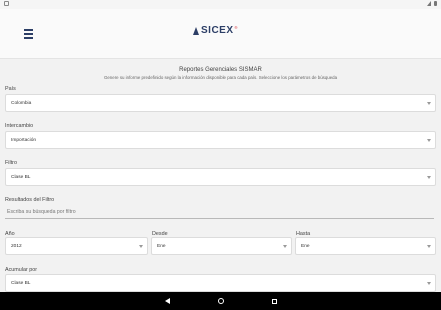 This screenshot has width=441, height=310. What do you see at coordinates (29, 35) in the screenshot?
I see `menu-button` at bounding box center [29, 35].